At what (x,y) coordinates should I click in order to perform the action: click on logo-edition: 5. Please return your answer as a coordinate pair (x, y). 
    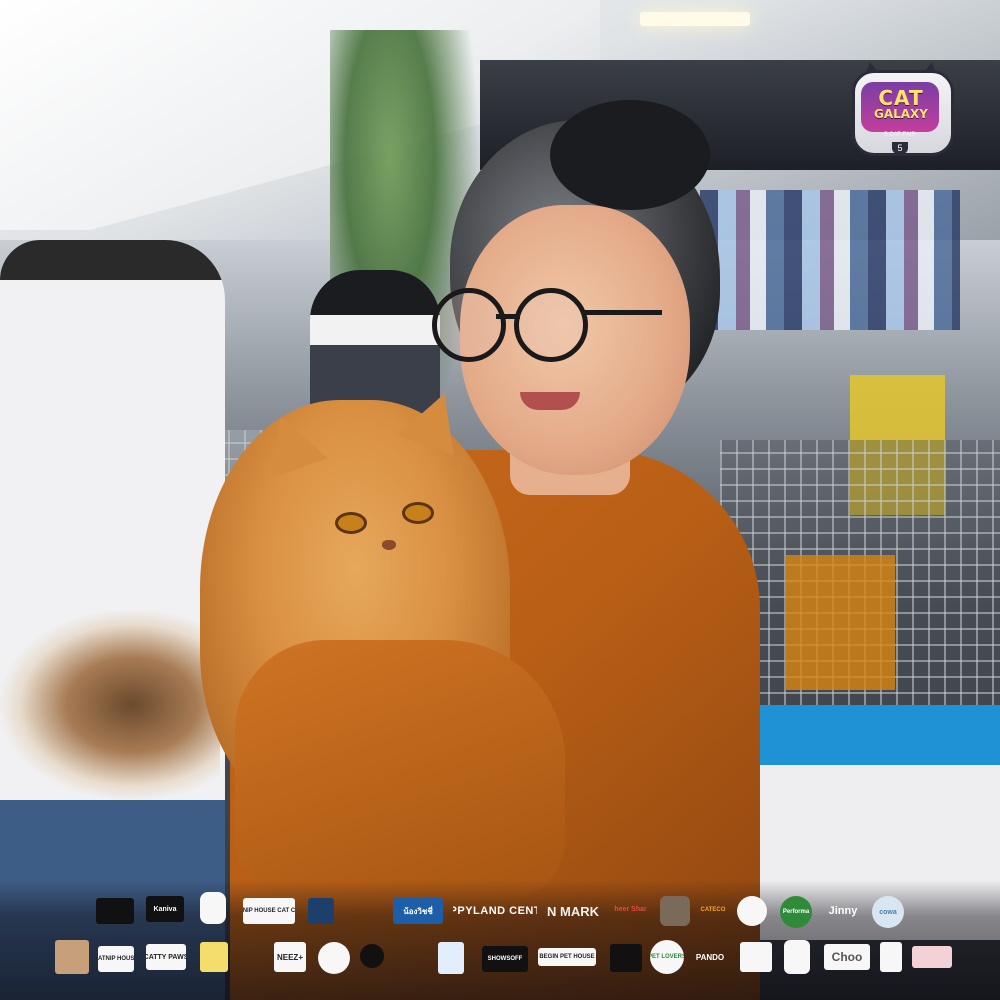
    Looking at the image, I should click on (900, 148).